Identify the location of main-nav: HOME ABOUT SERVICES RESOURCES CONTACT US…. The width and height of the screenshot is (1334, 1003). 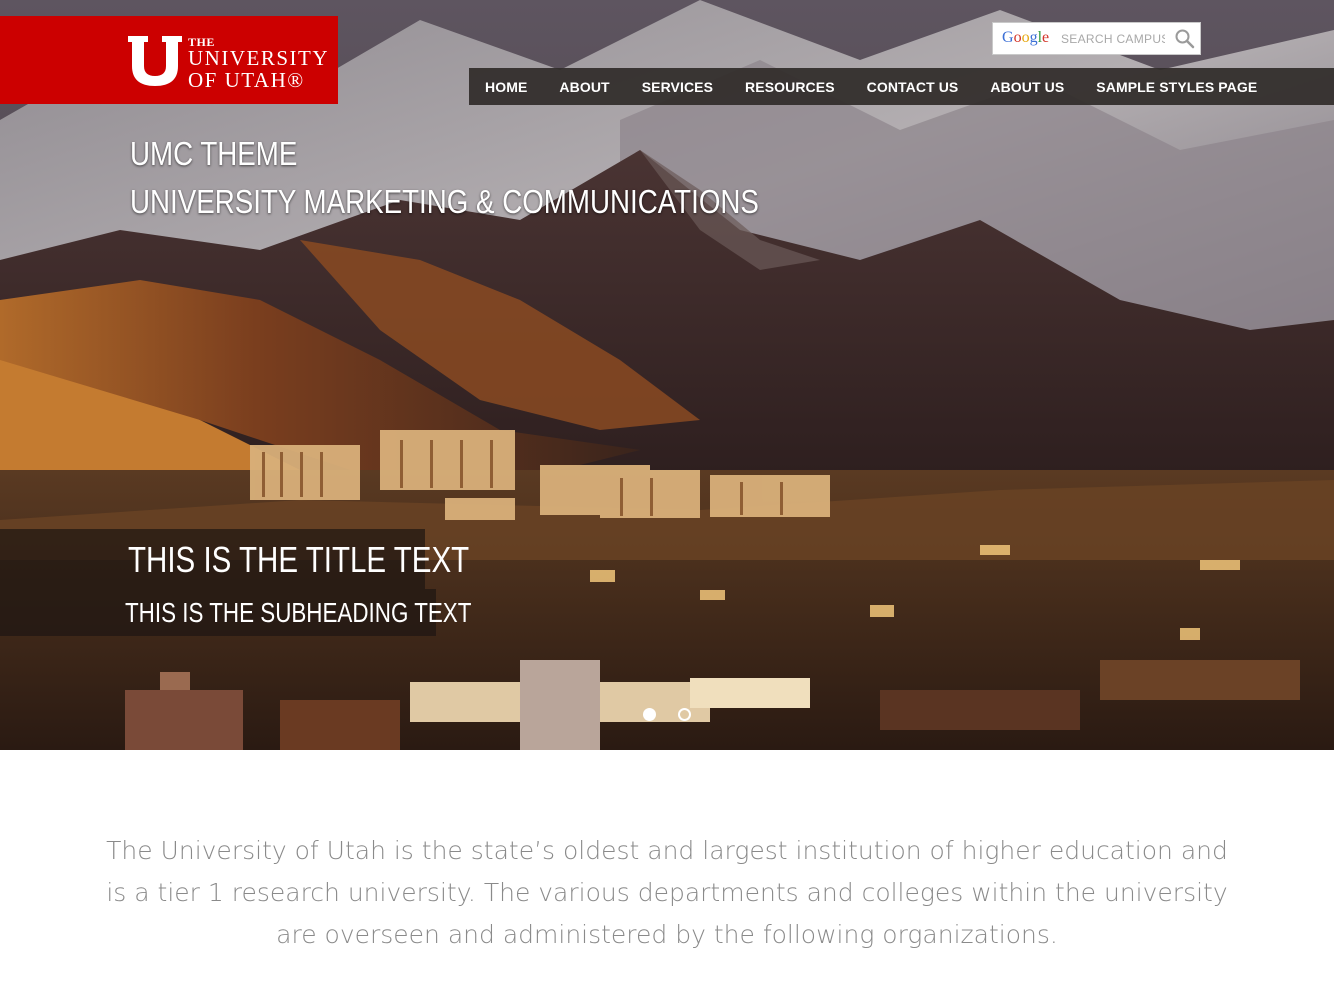
(901, 86).